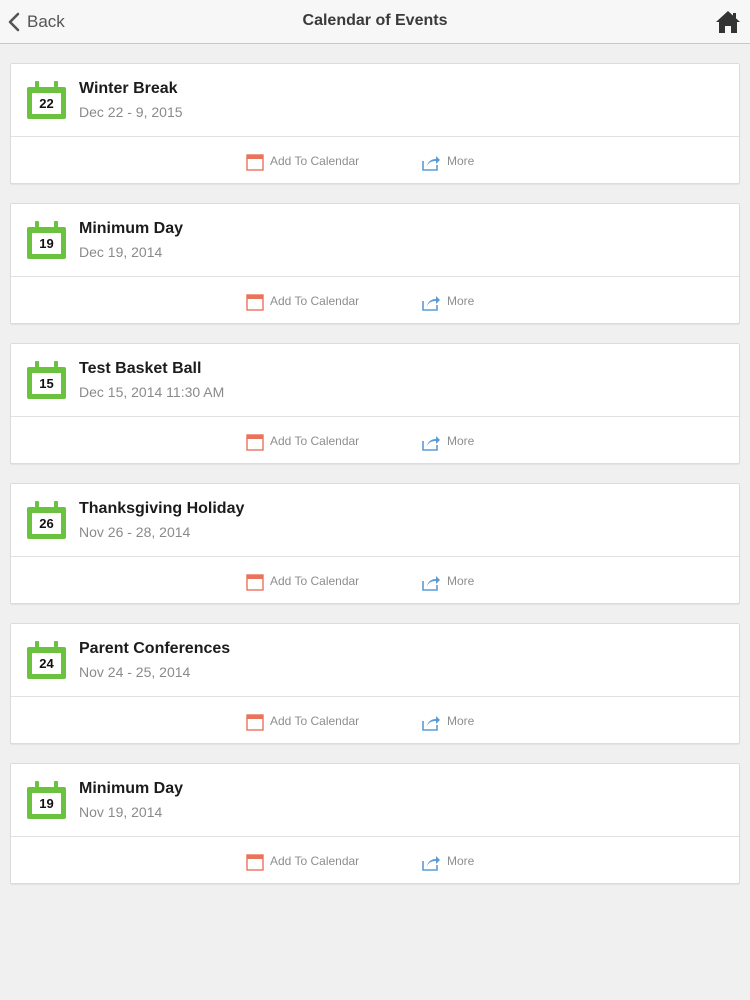  I want to click on navigation-bar: Back Calendar of Events, so click(375, 22).